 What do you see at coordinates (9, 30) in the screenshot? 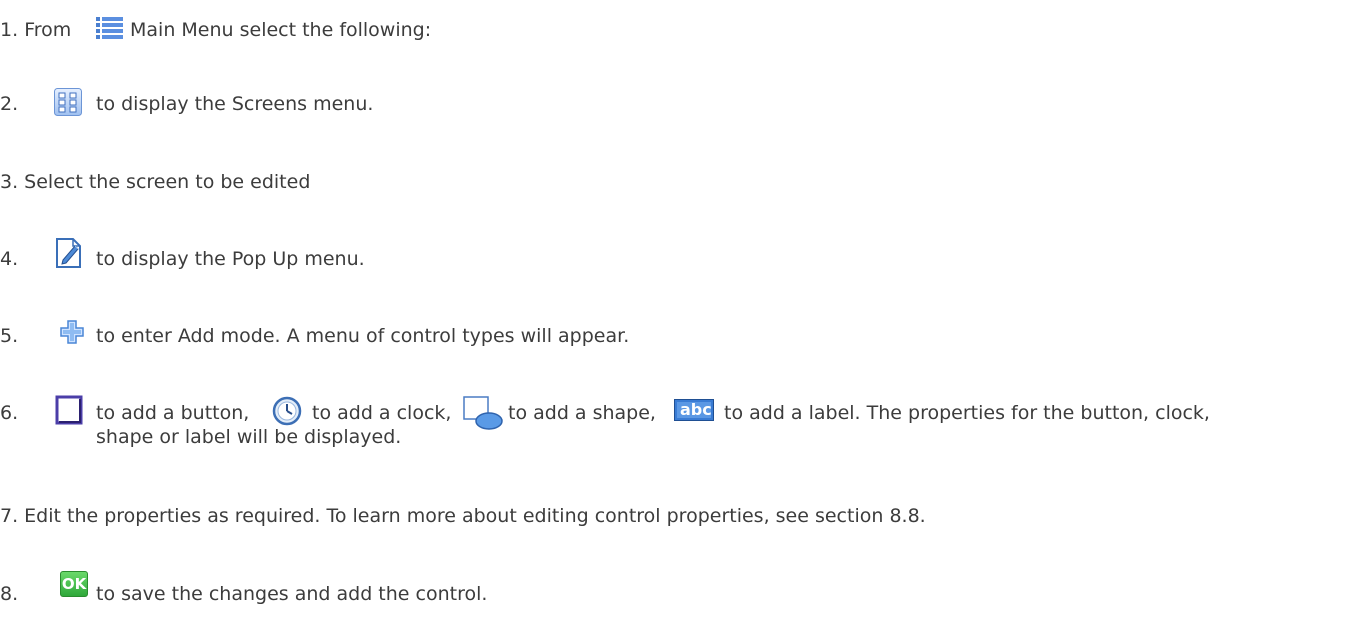
I see `step-1-number: 1.` at bounding box center [9, 30].